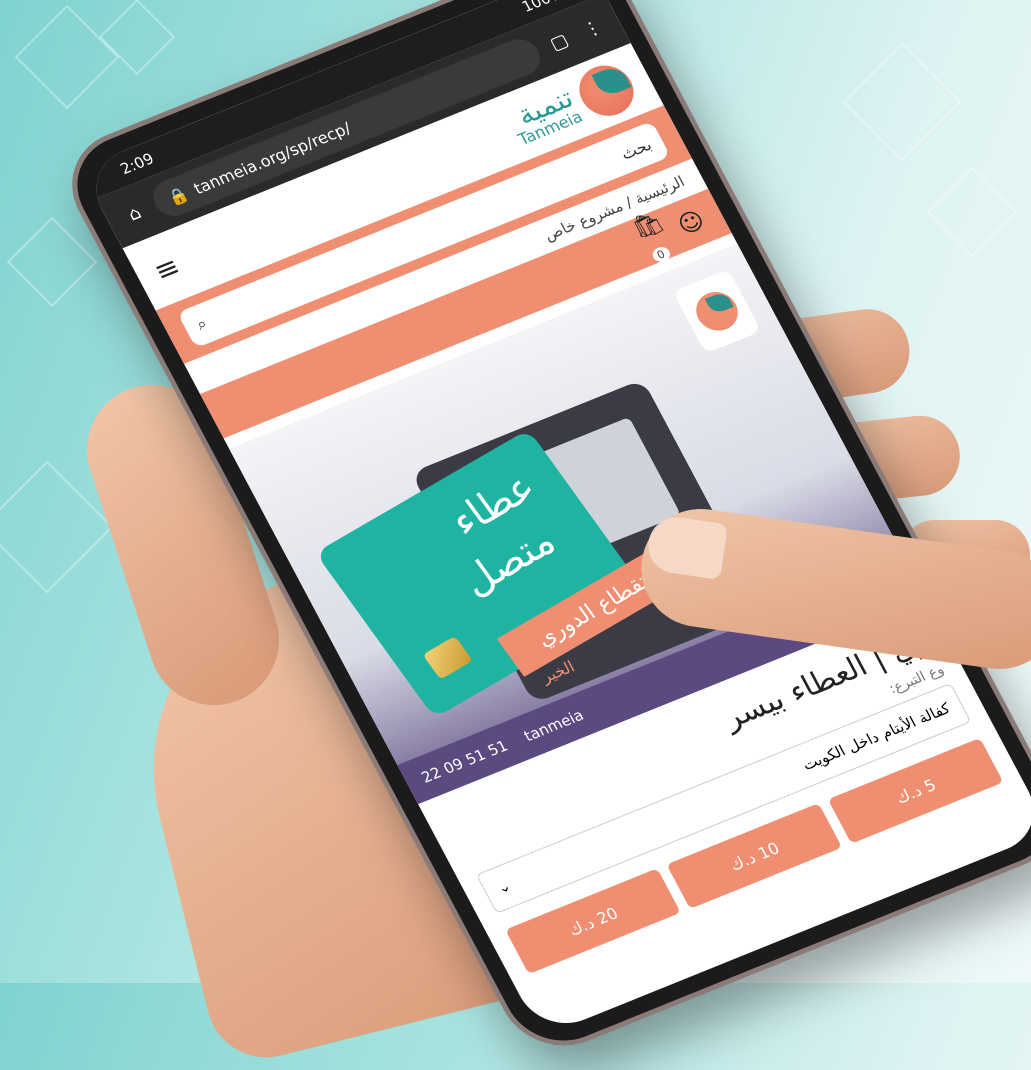 The image size is (1031, 1070). I want to click on search-icon: ⌕, so click(202, 324).